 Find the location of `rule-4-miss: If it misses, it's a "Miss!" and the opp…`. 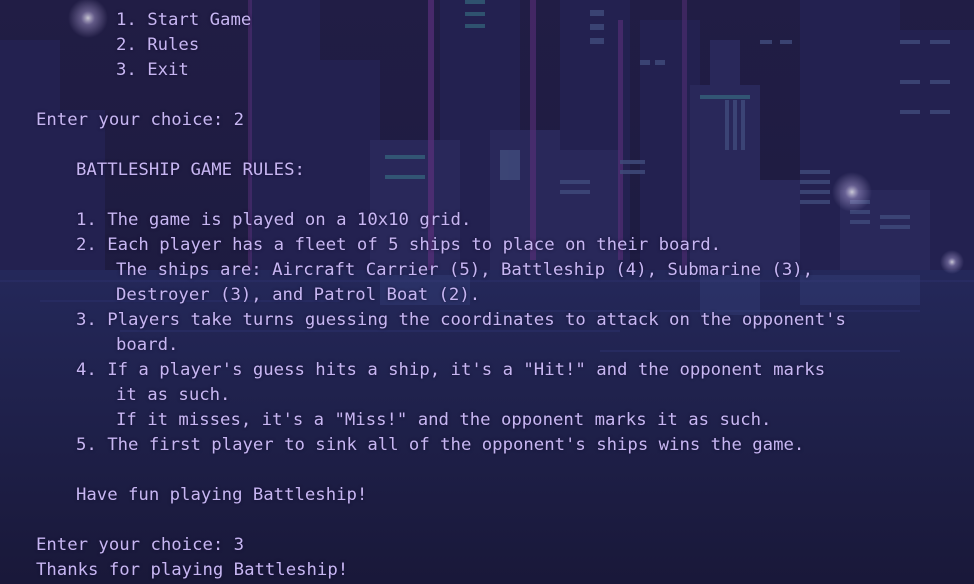

rule-4-miss: If it misses, it's a "Miss!" and the opp… is located at coordinates (444, 420).